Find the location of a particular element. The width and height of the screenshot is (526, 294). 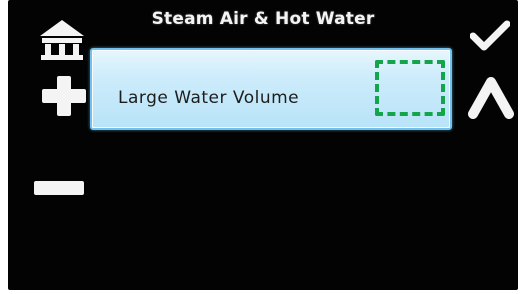

checkmark-icon is located at coordinates (490, 35).